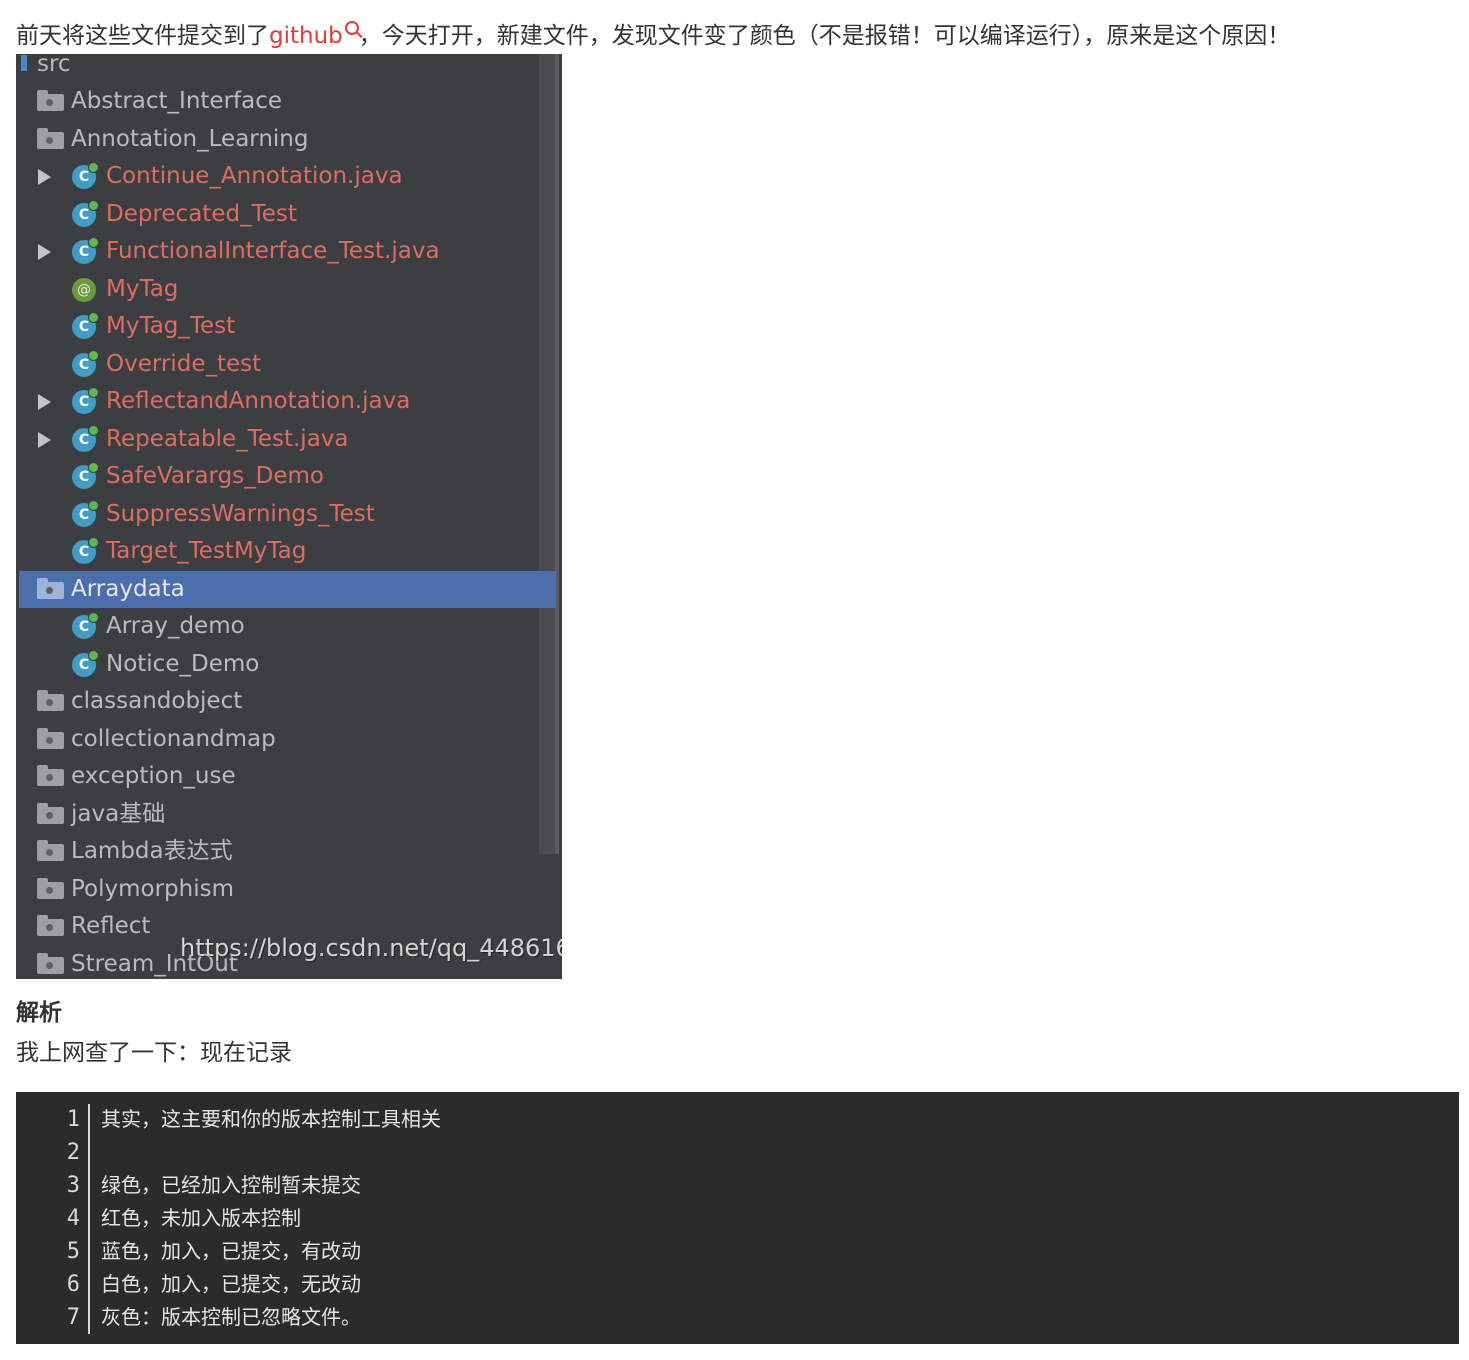 This screenshot has height=1360, width=1469. What do you see at coordinates (128, 589) in the screenshot?
I see `tree-item-label: Arraydata` at bounding box center [128, 589].